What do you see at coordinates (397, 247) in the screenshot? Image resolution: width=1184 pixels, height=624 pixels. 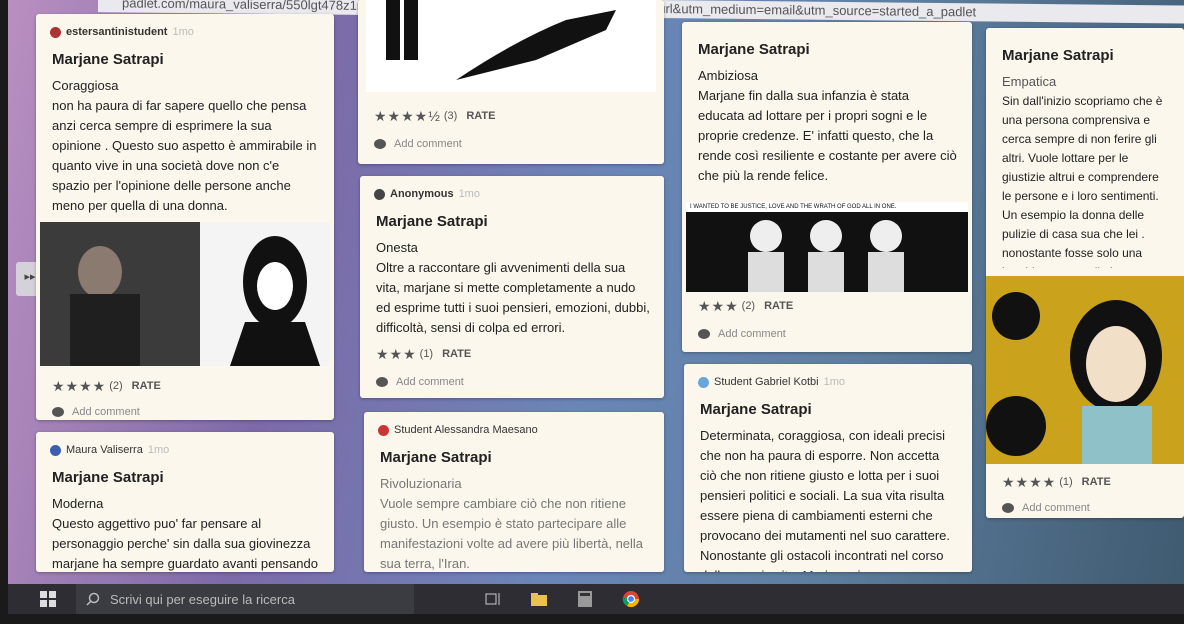 I see `post-adjective: Onesta` at bounding box center [397, 247].